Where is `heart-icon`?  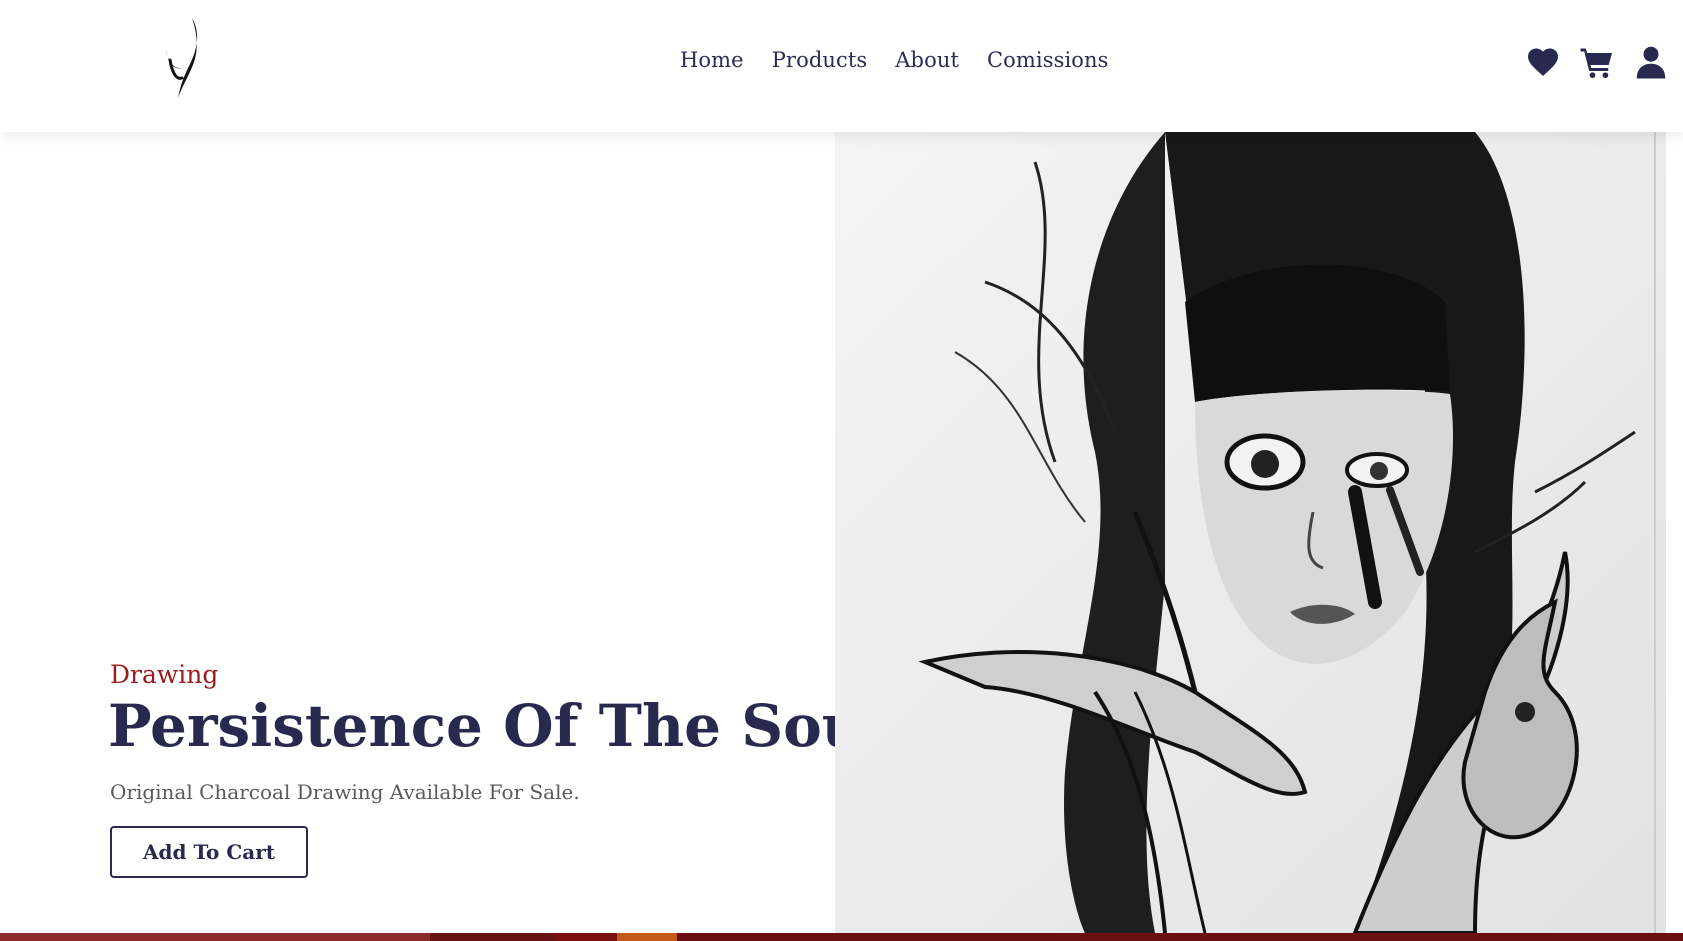 heart-icon is located at coordinates (1543, 62).